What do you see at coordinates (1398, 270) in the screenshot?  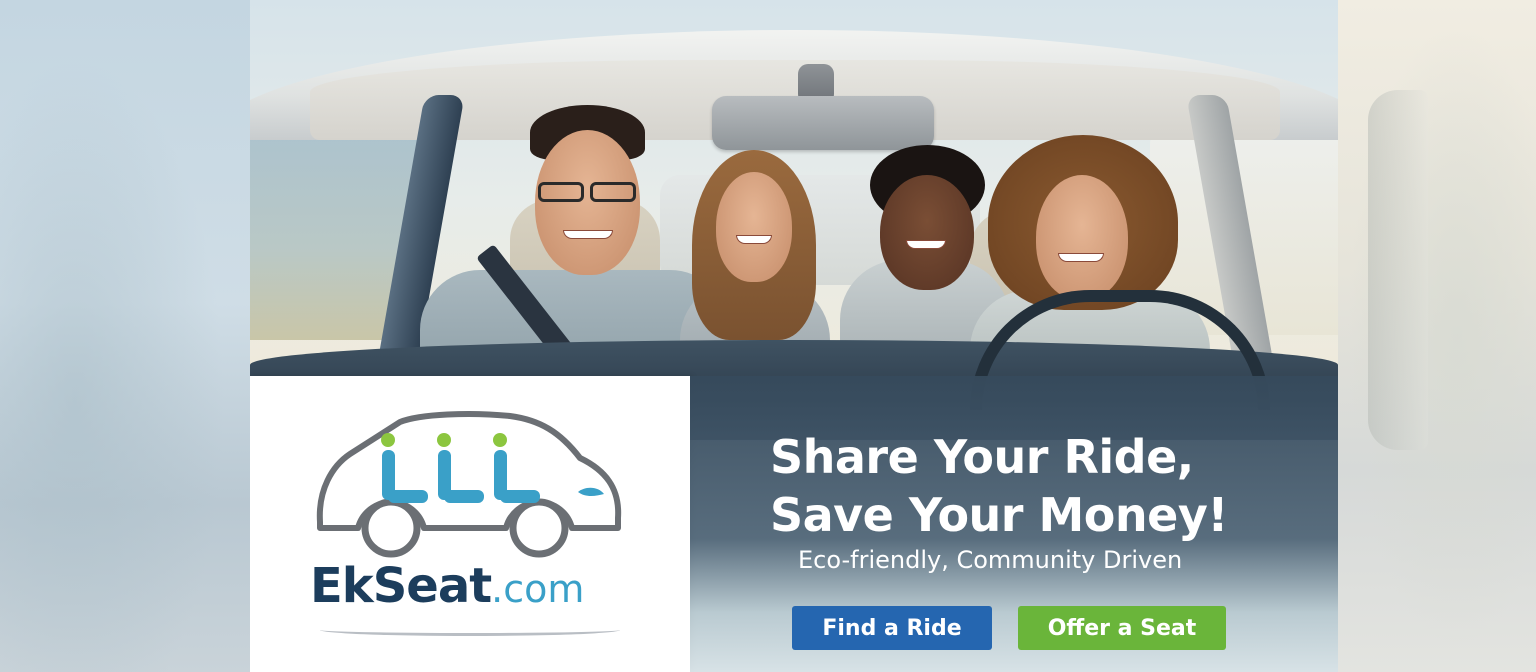 I see `blurred-car-pillar` at bounding box center [1398, 270].